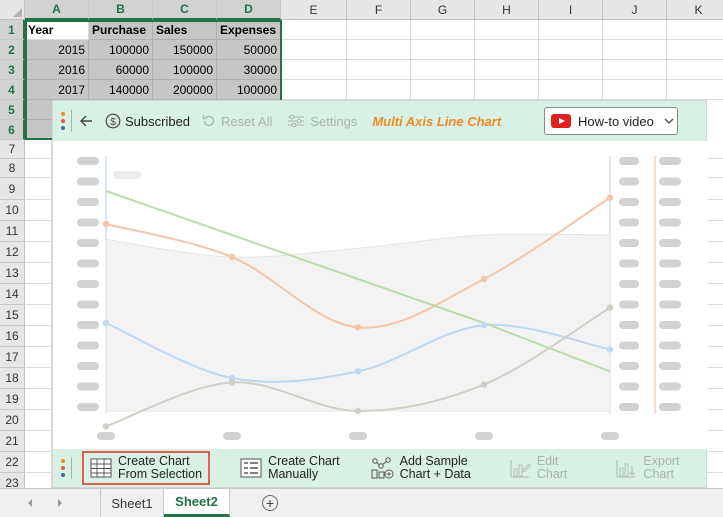 This screenshot has width=723, height=517. Describe the element at coordinates (38, 252) in the screenshot. I see `cell-a12` at that location.